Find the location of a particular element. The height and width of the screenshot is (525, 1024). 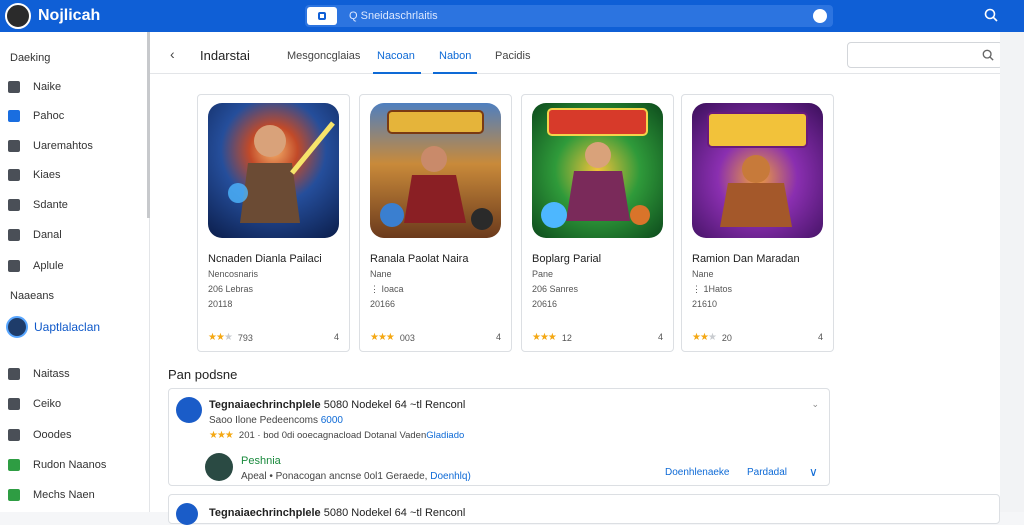

upload-icon is located at coordinates (14, 266).